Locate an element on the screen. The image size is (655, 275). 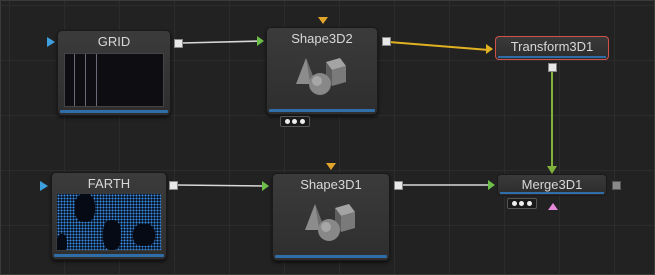
wire-grid-to-shape3d2 is located at coordinates (222, 42).